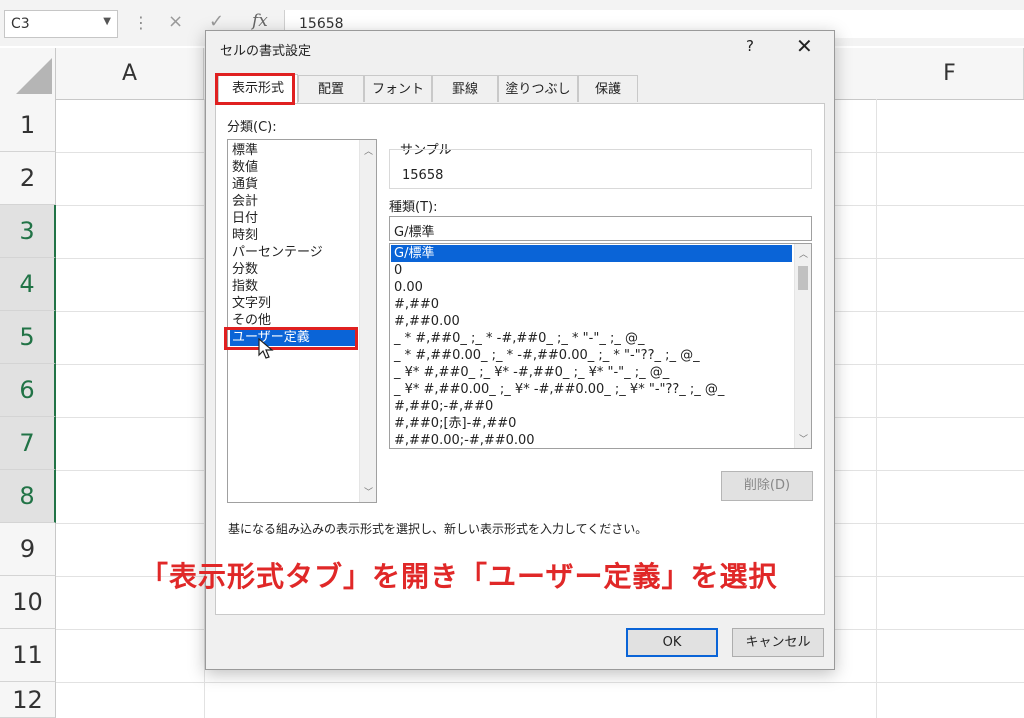 This screenshot has height=718, width=1024. Describe the element at coordinates (600, 169) in the screenshot. I see `sample-box: 15658` at that location.